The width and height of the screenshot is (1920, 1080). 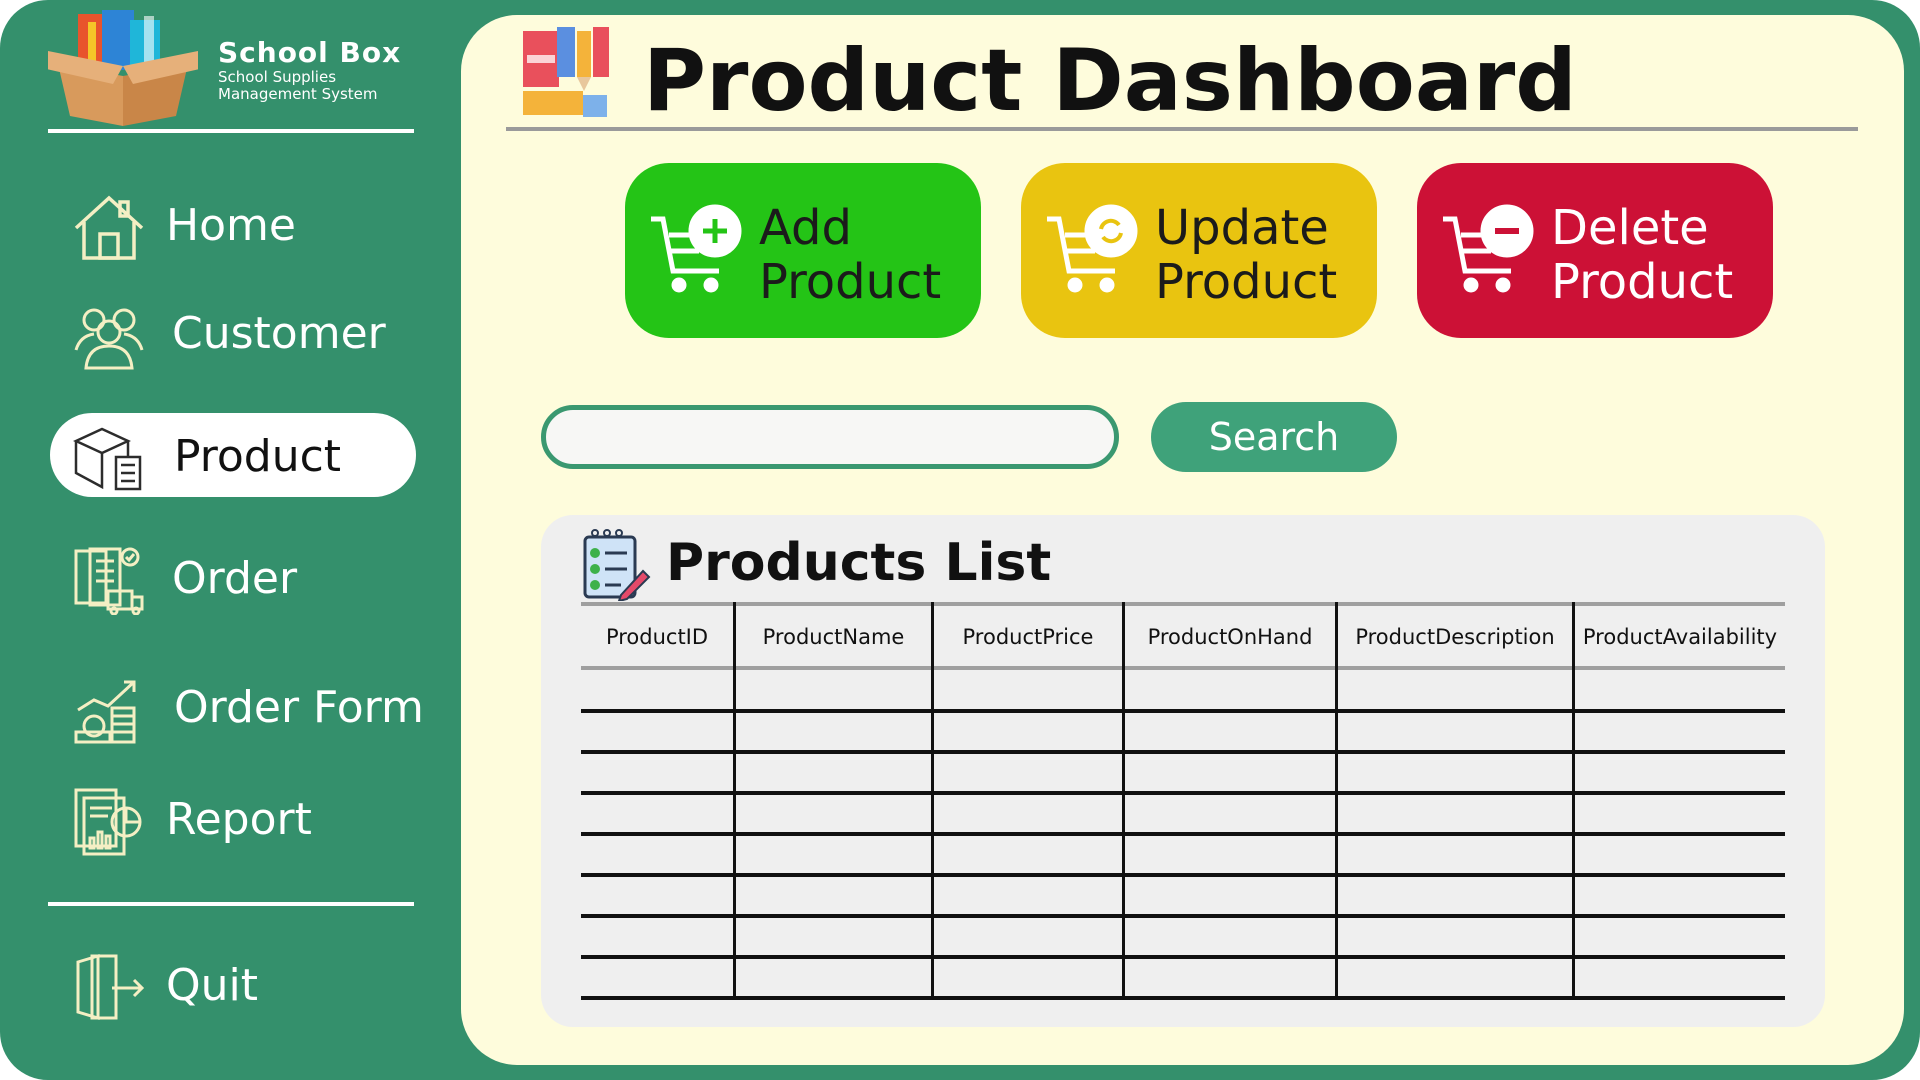 I want to click on sidebar-item-label: Customer, so click(x=279, y=333).